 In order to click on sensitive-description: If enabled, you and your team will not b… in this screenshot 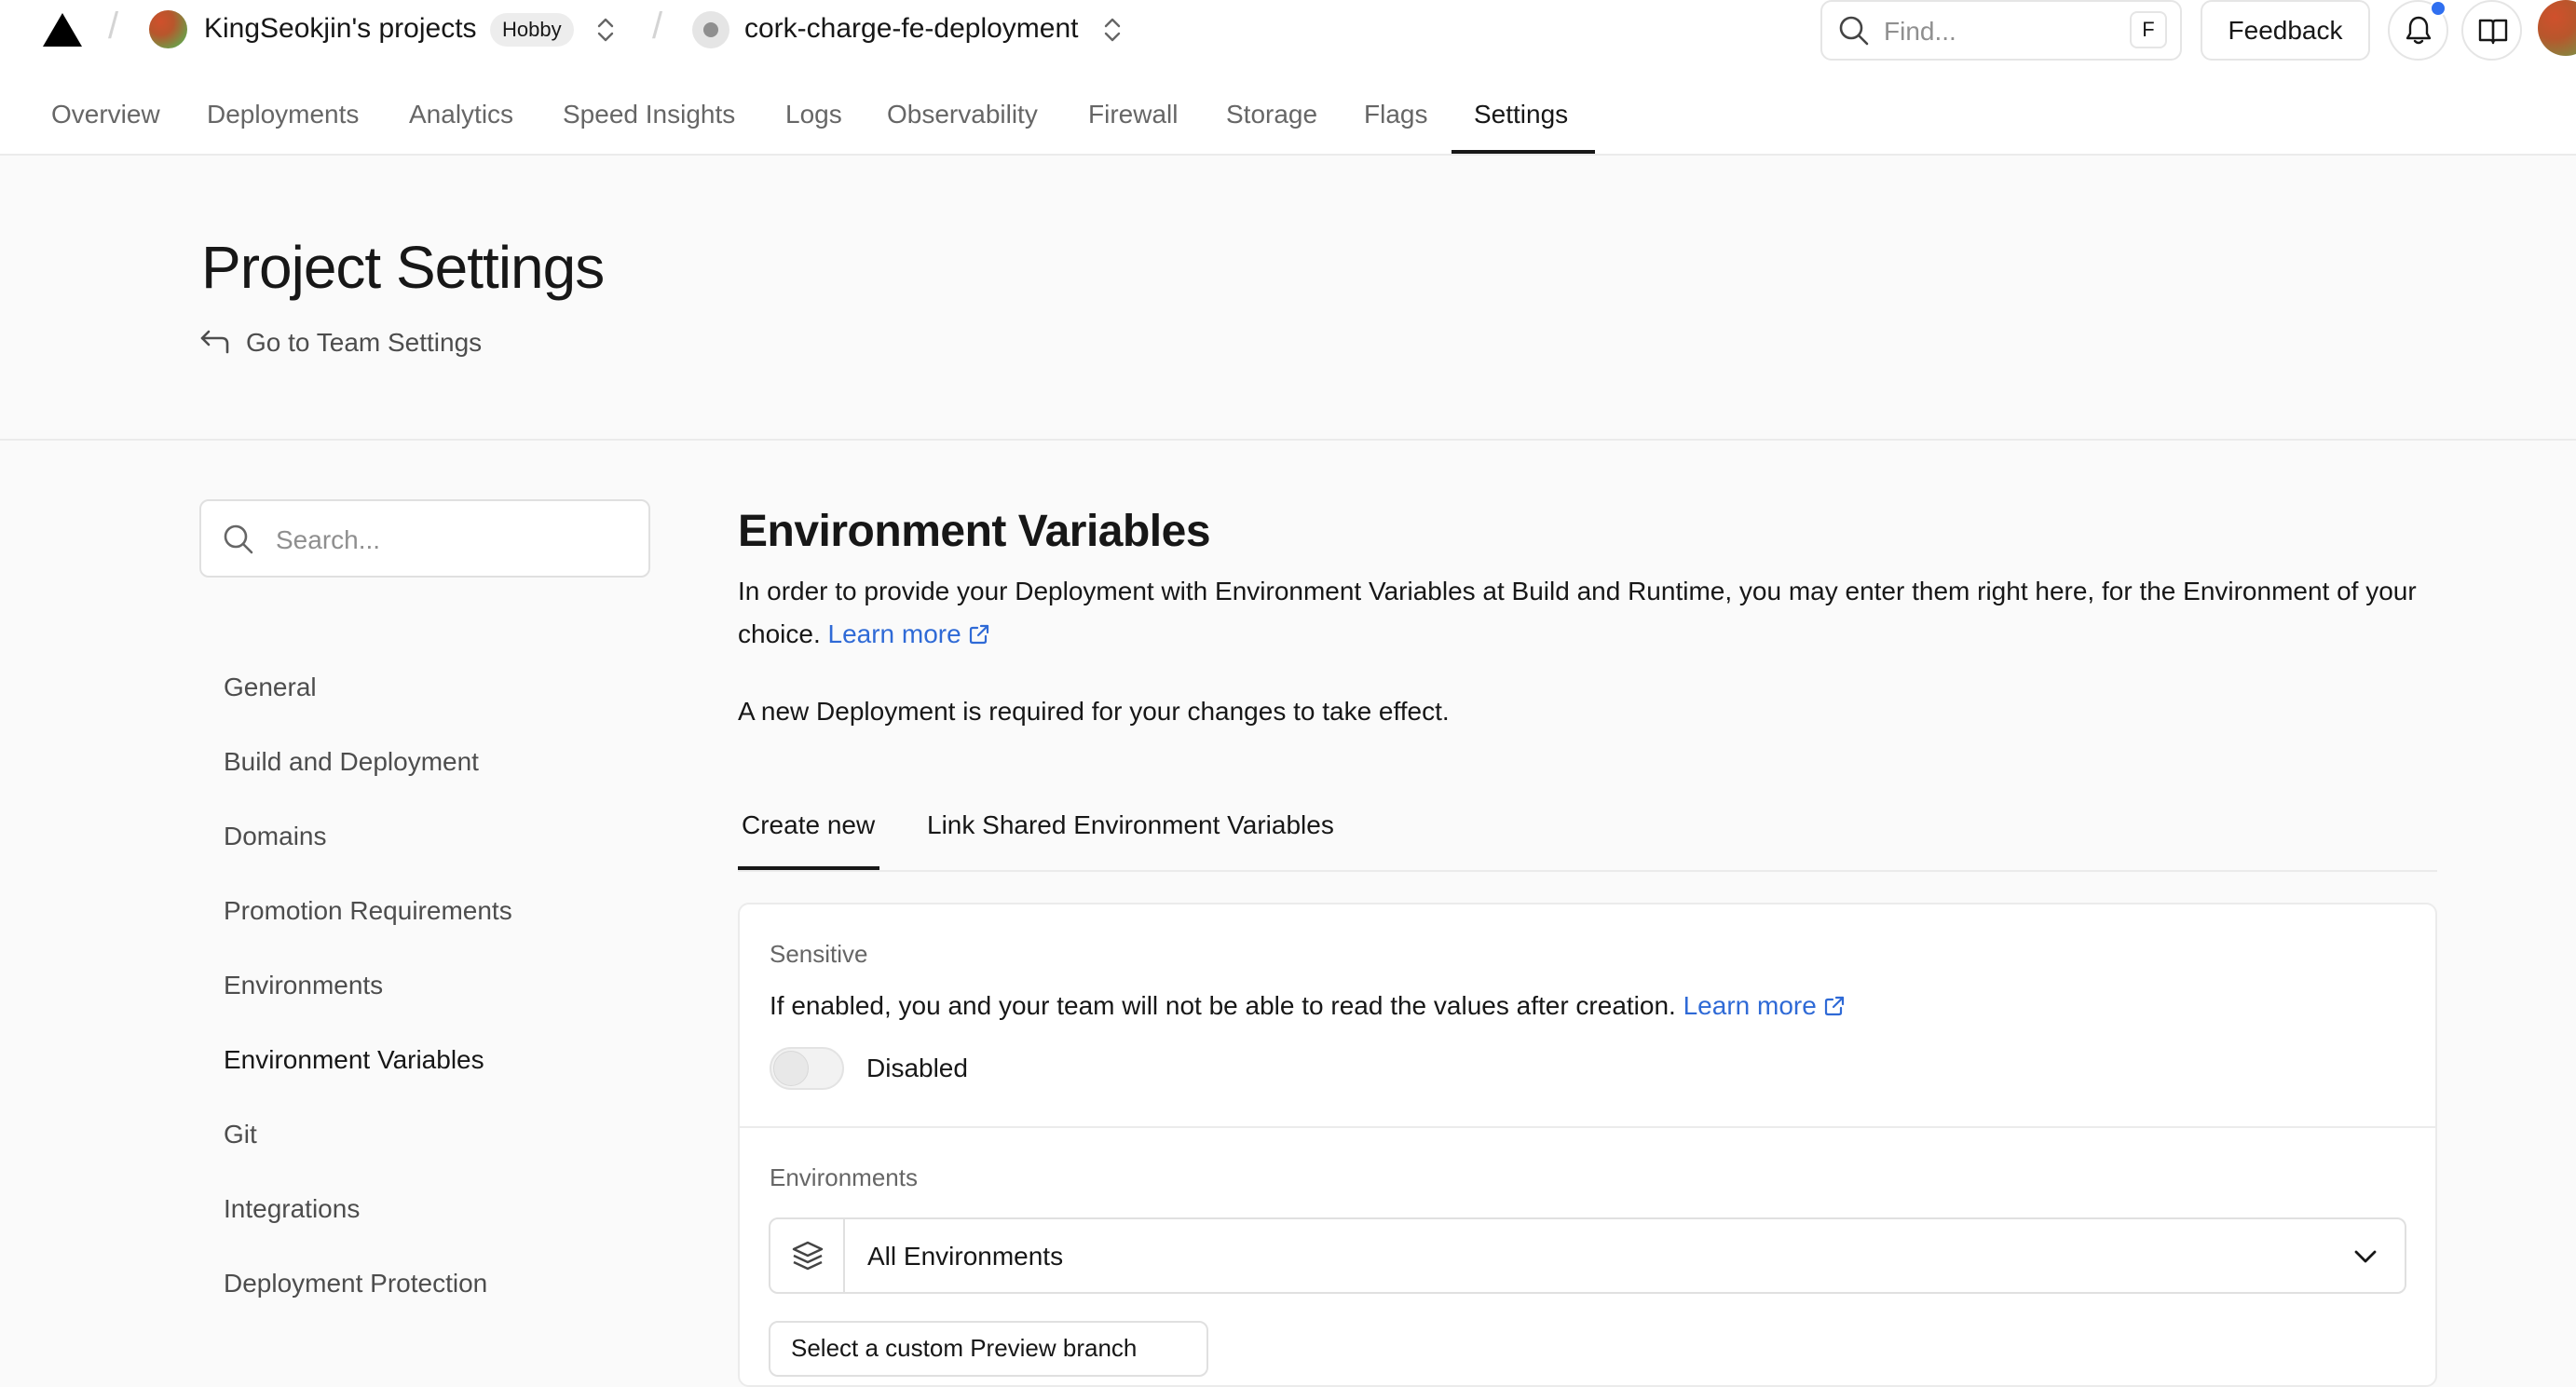, I will do `click(1307, 1006)`.